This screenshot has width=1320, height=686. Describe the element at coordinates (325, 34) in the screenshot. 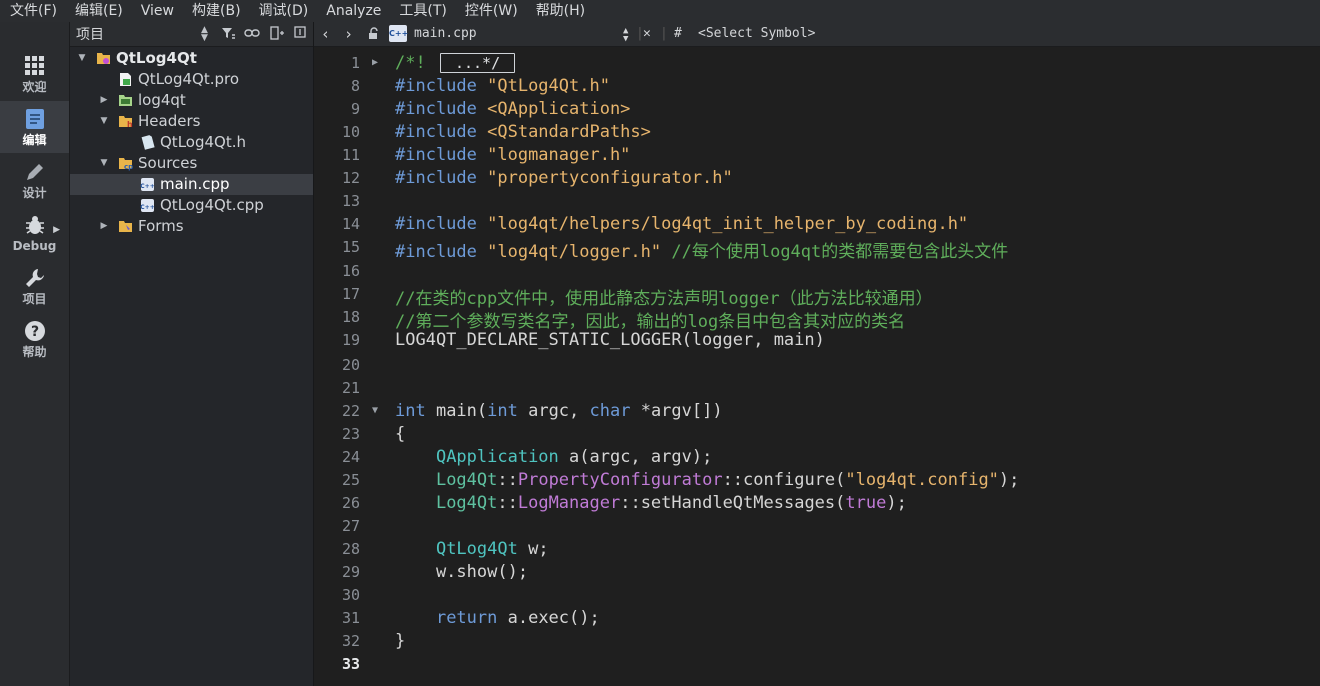

I see `back-icon: ‹` at that location.